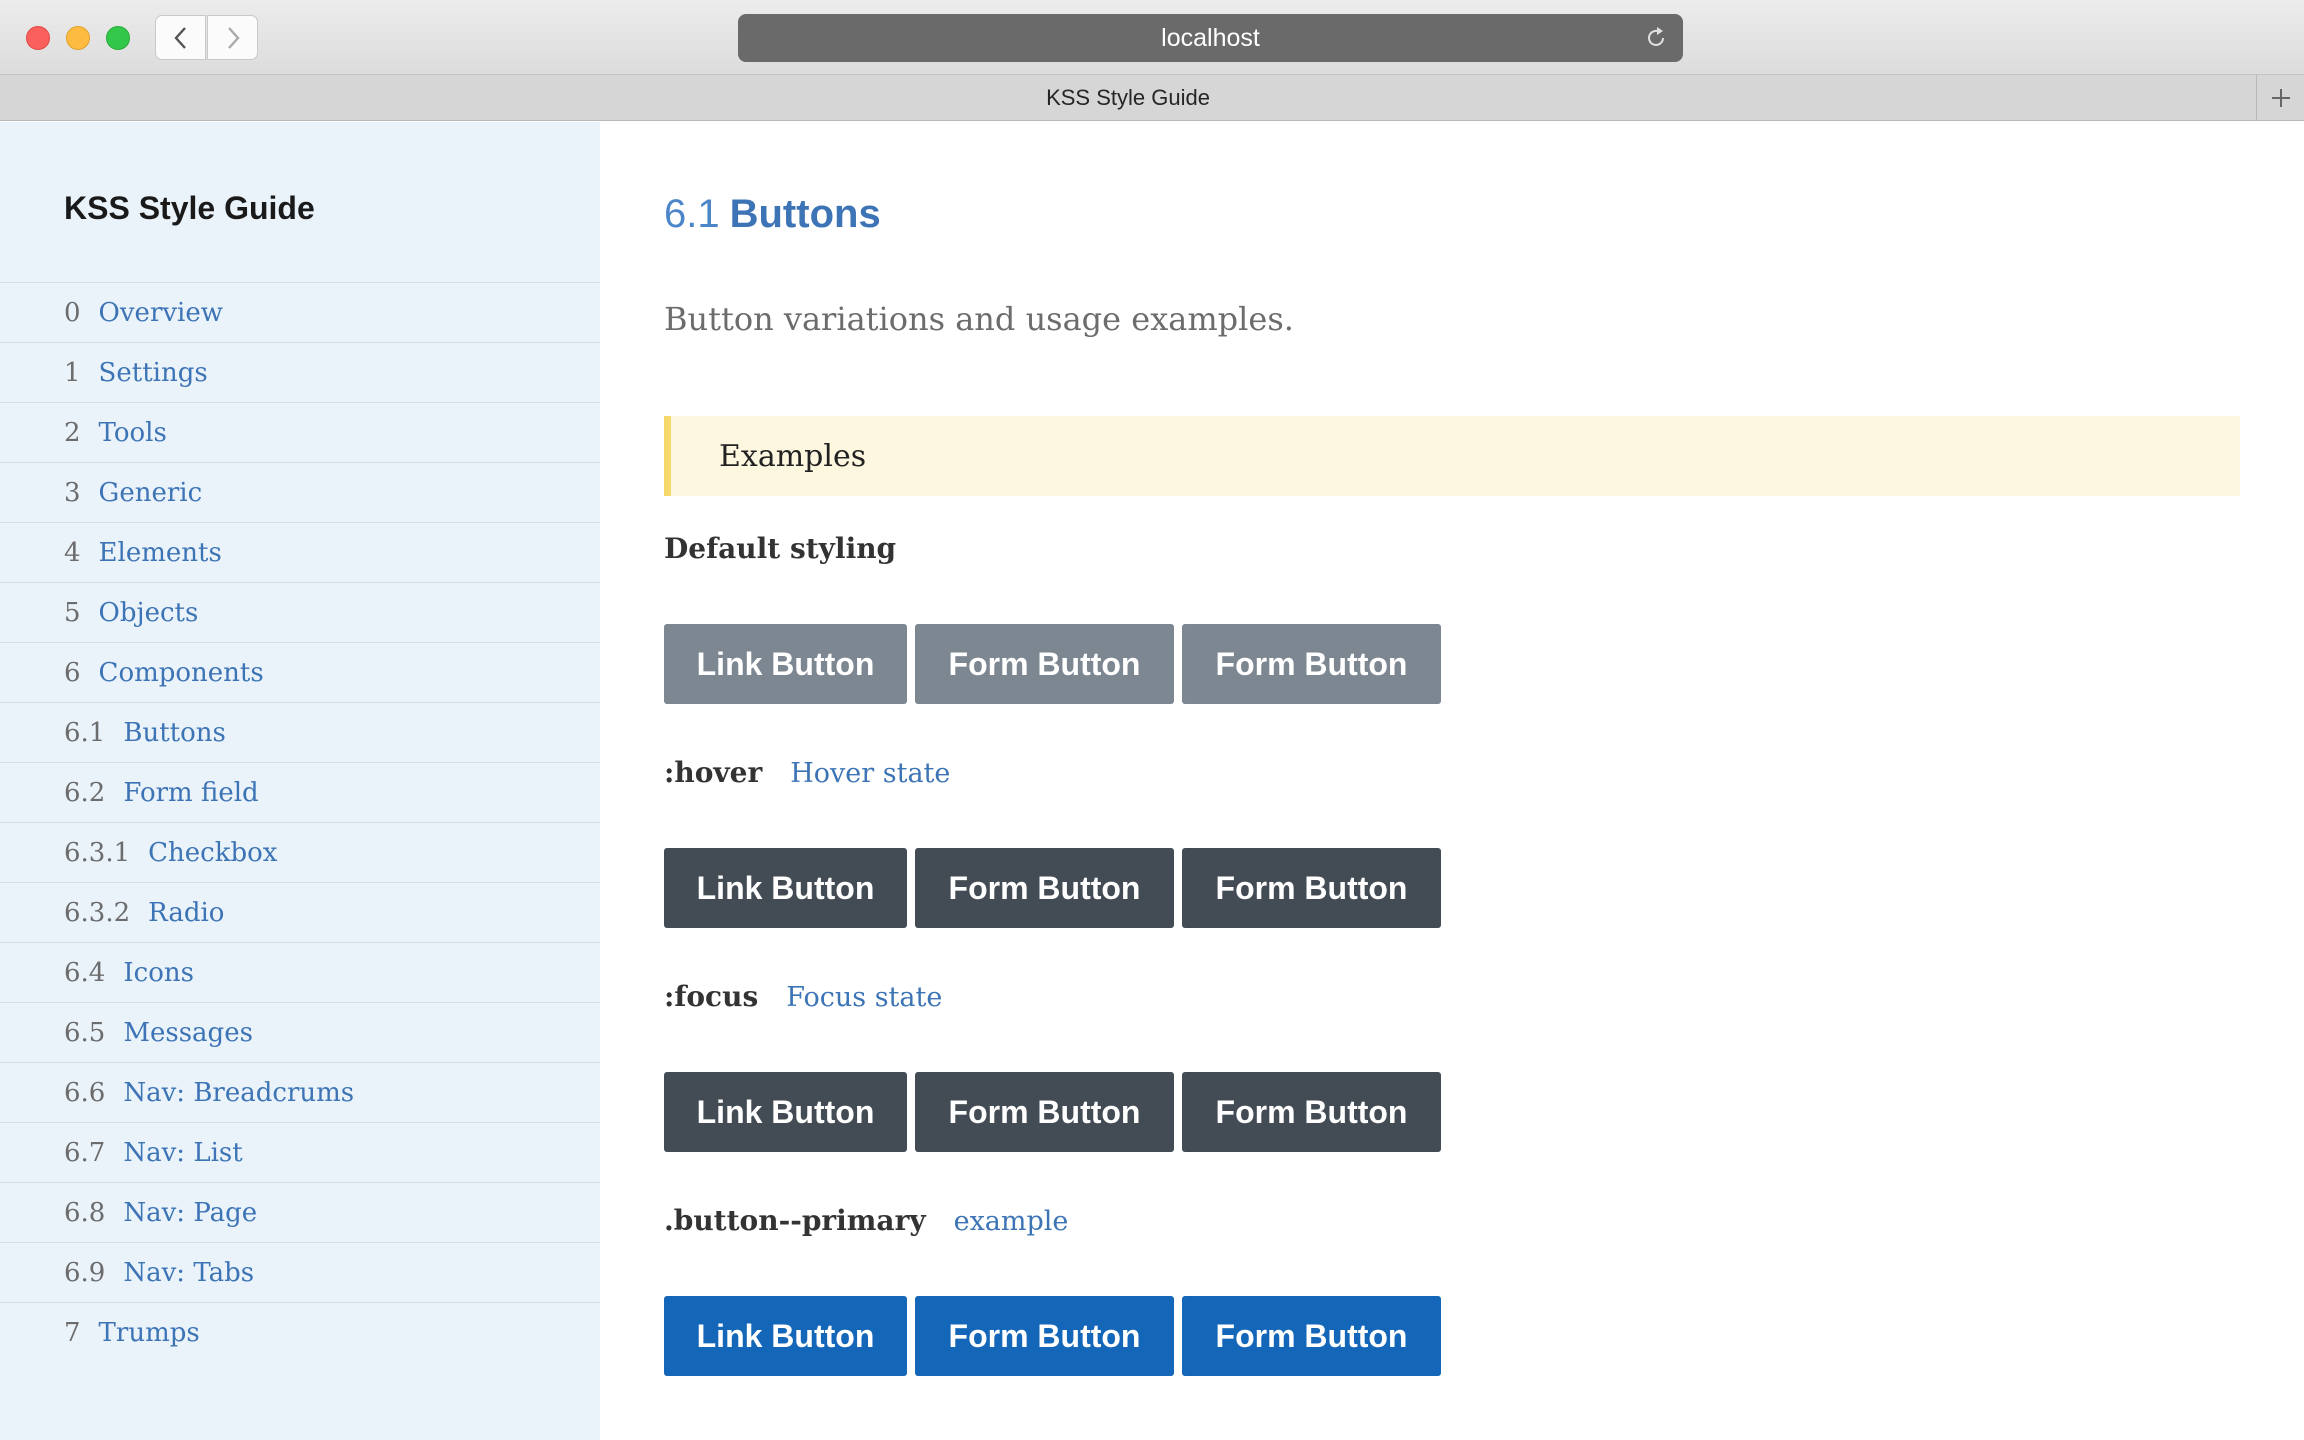 The image size is (2304, 1440). What do you see at coordinates (183, 1152) in the screenshot?
I see `nav-label: Nav: List` at bounding box center [183, 1152].